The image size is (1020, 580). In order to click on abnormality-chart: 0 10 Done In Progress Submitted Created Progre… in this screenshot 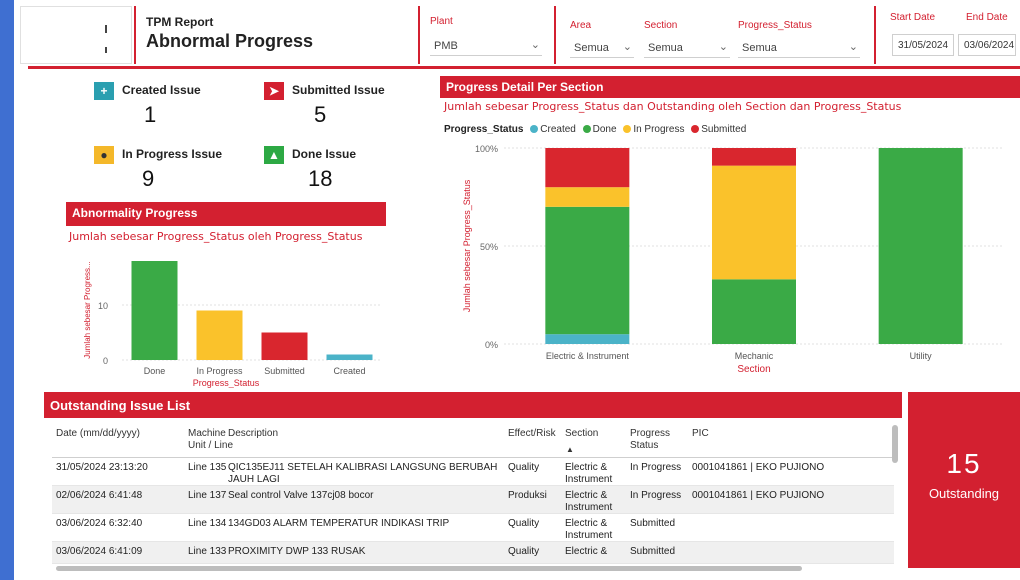, I will do `click(232, 324)`.